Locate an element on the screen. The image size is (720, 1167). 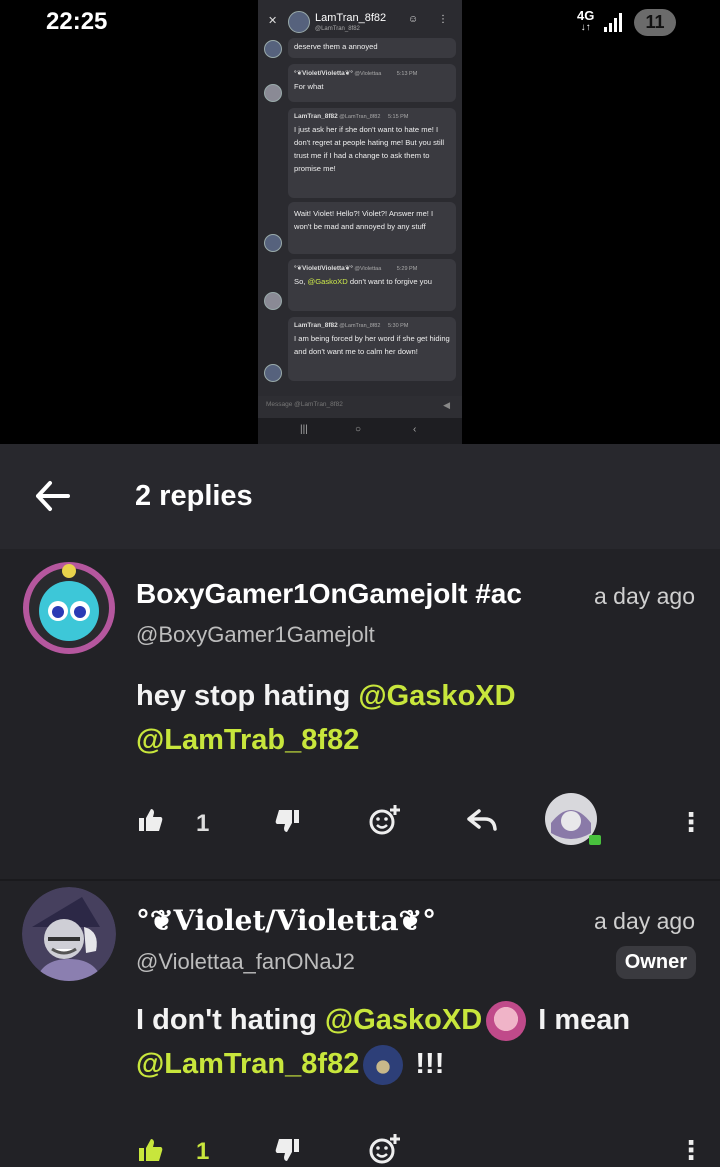
send-icon: ◀ is located at coordinates (446, 405).